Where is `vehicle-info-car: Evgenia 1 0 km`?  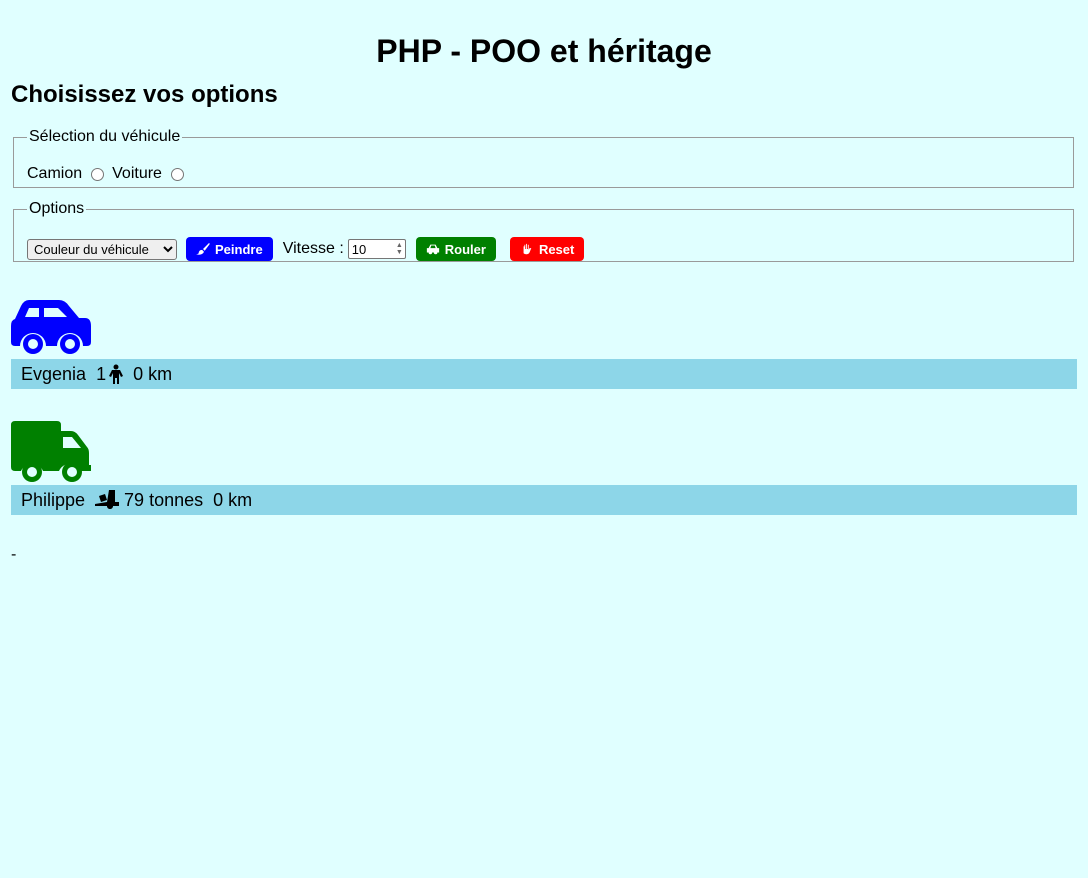 vehicle-info-car: Evgenia 1 0 km is located at coordinates (544, 374).